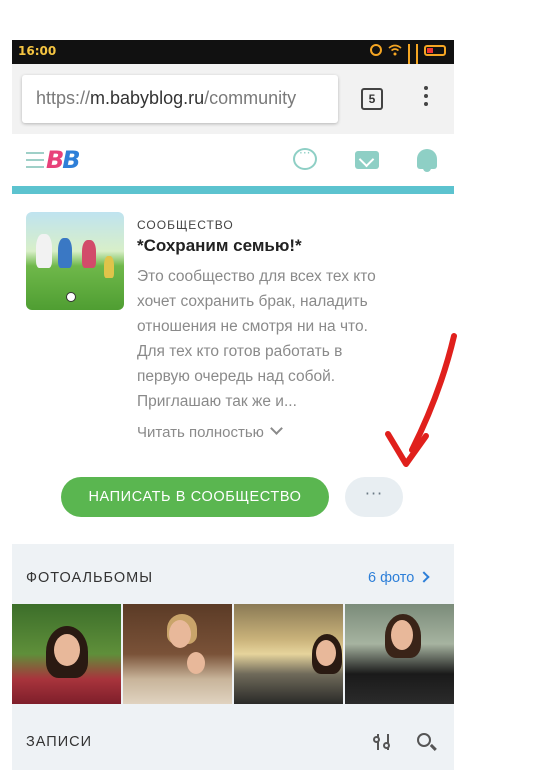 The width and height of the screenshot is (559, 770). What do you see at coordinates (276, 428) in the screenshot?
I see `chevron-down-icon` at bounding box center [276, 428].